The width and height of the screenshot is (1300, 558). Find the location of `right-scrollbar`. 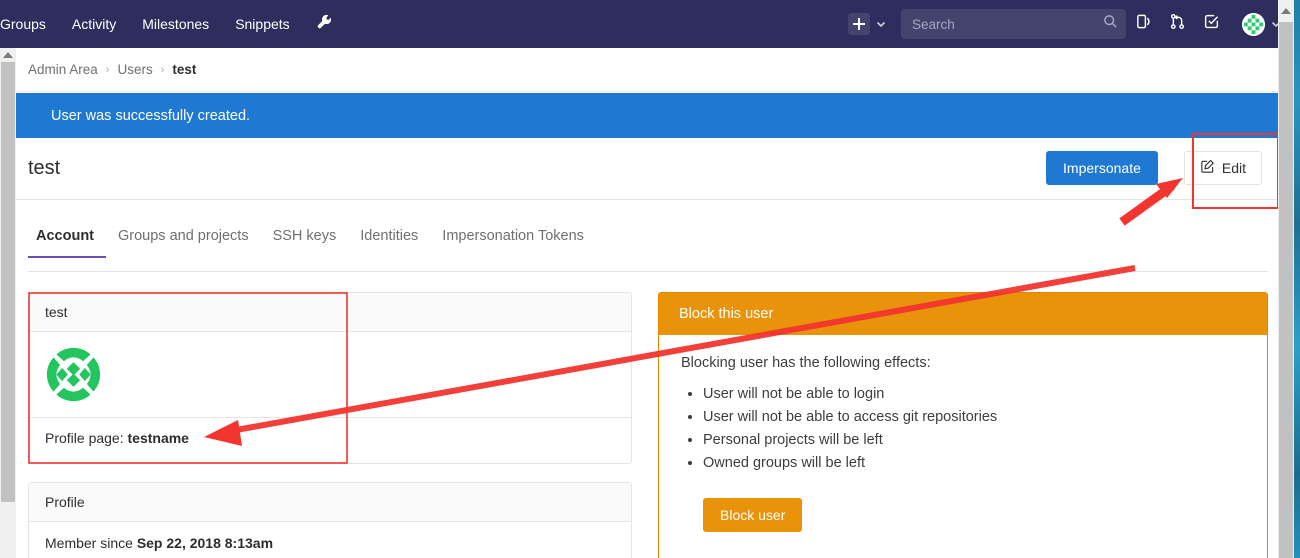

right-scrollbar is located at coordinates (1286, 279).